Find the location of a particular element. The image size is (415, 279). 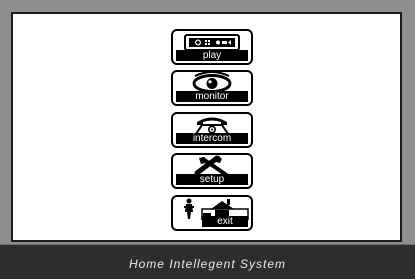

system-title: Home Intellegent System is located at coordinates (207, 264).